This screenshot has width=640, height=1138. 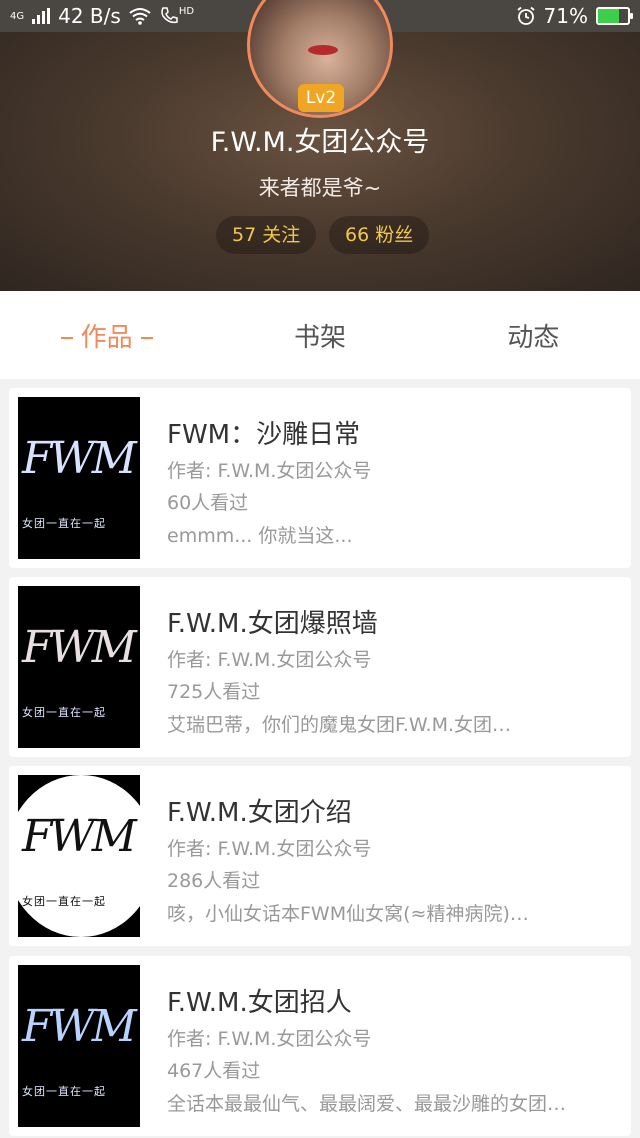 I want to click on tab-activity: 动态, so click(x=533, y=335).